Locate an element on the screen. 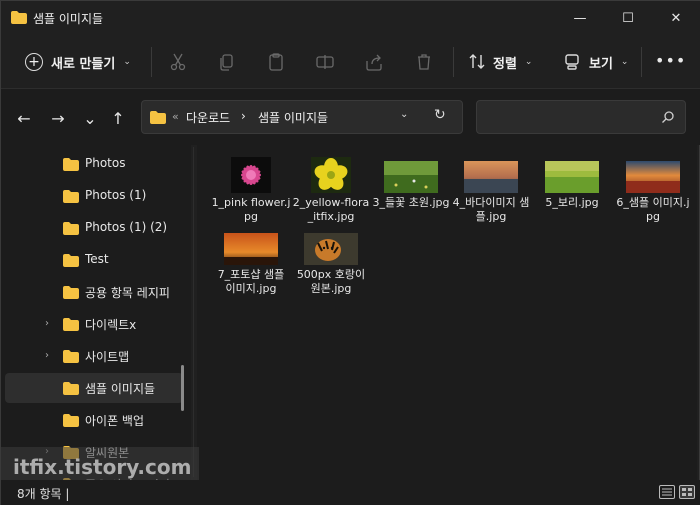 This screenshot has width=700, height=505. back-button: ← is located at coordinates (24, 118).